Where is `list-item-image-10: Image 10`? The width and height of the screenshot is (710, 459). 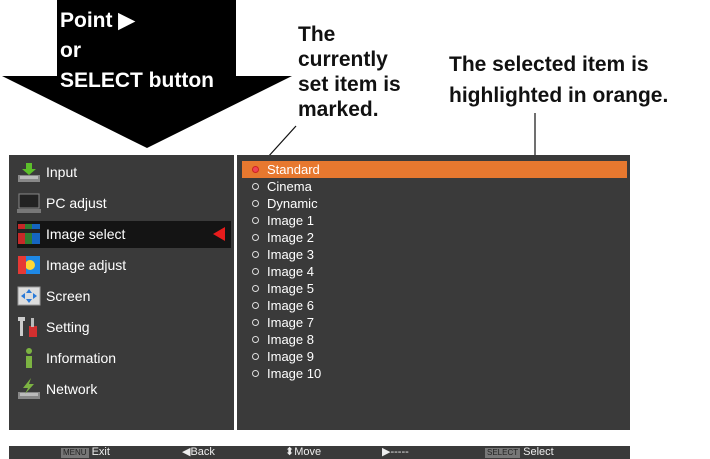
list-item-image-10: Image 10 is located at coordinates (434, 373).